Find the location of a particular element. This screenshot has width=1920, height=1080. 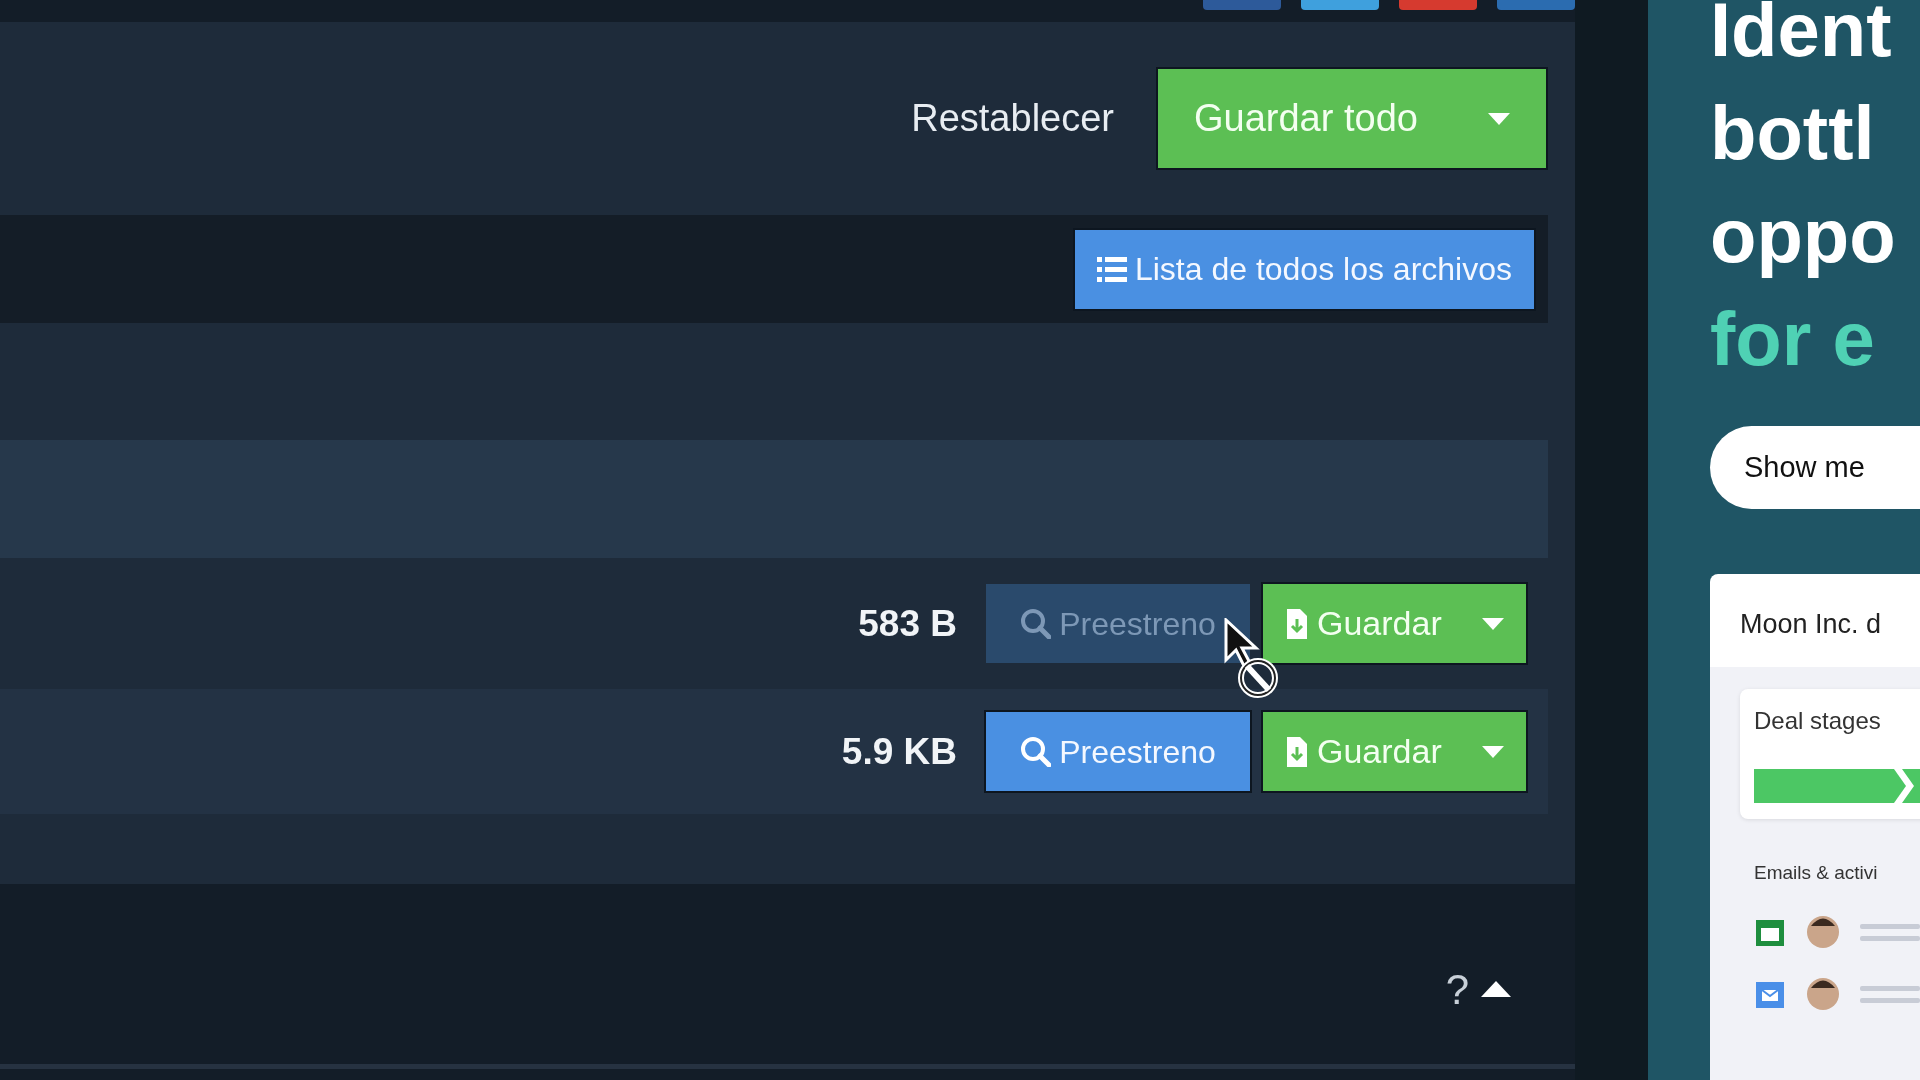

preview-button: Preestreno is located at coordinates (1118, 751).